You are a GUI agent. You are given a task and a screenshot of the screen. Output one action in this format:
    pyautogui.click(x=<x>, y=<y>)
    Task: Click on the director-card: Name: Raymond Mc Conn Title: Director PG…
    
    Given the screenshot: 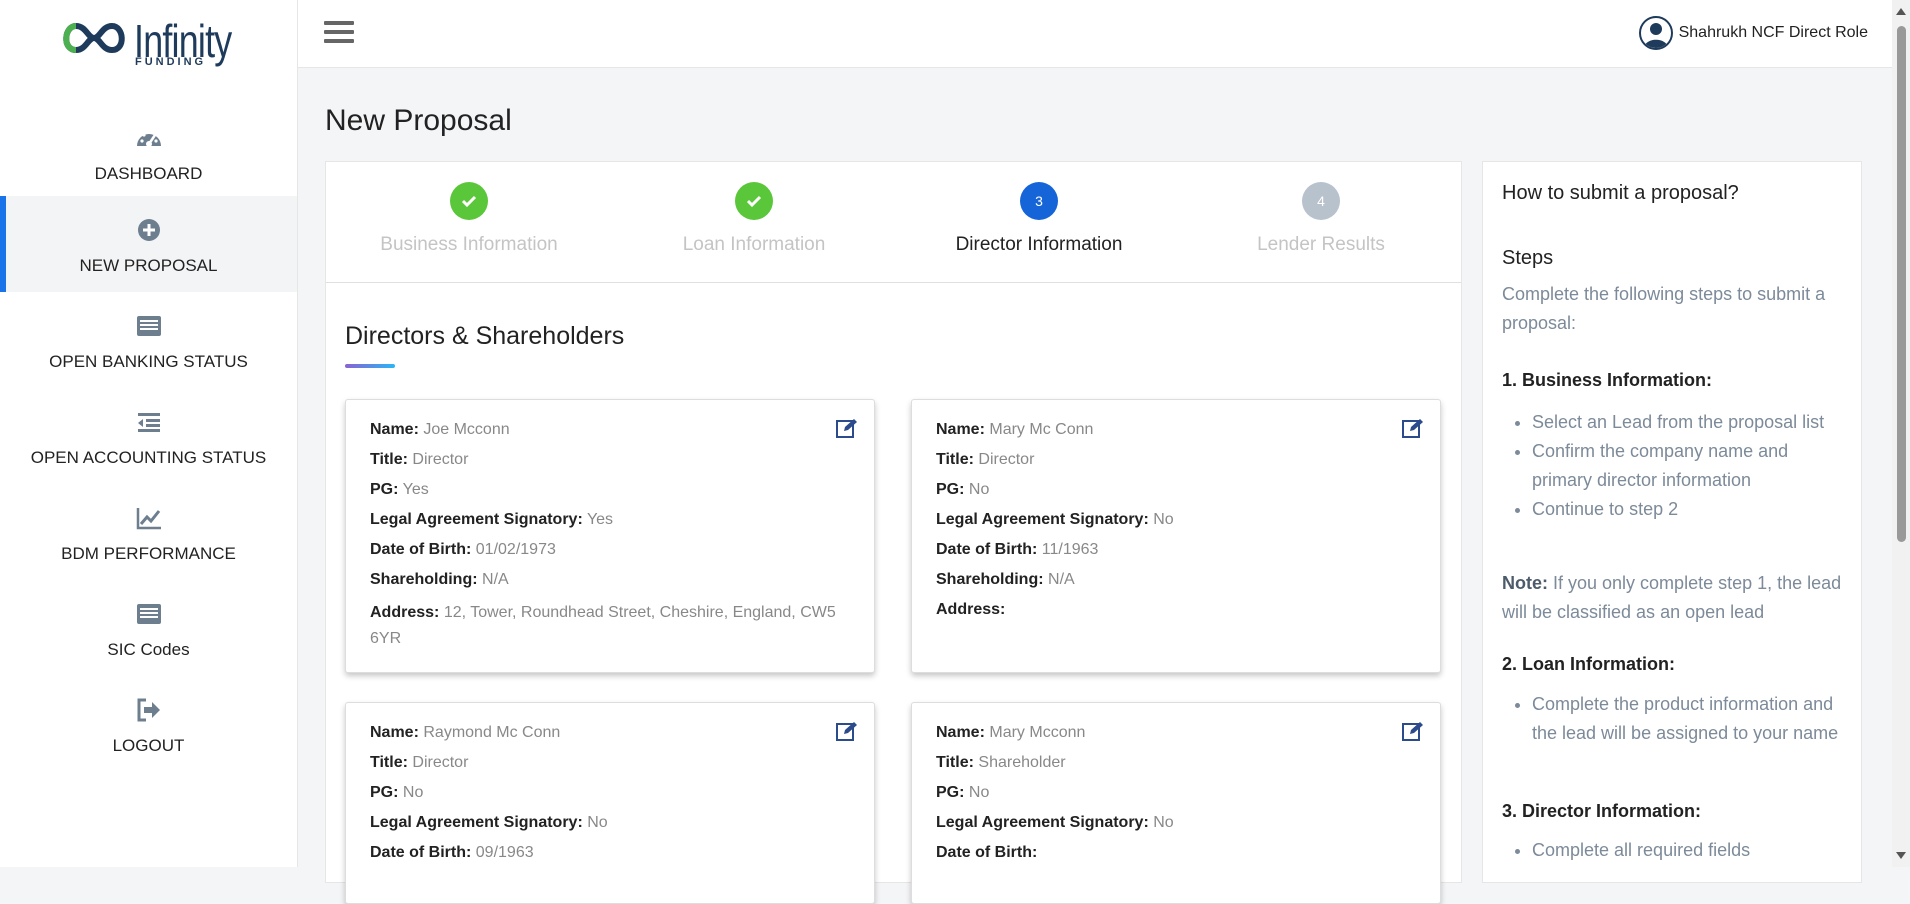 What is the action you would take?
    pyautogui.click(x=610, y=803)
    